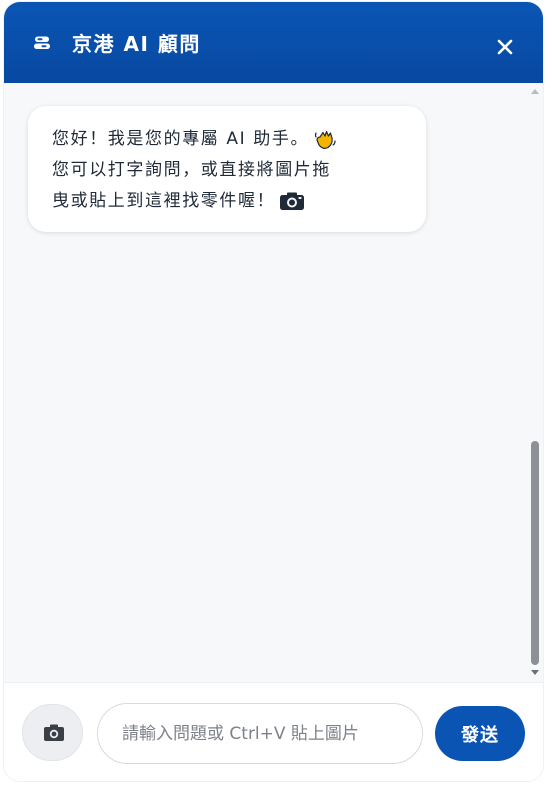  What do you see at coordinates (505, 47) in the screenshot?
I see `close-icon` at bounding box center [505, 47].